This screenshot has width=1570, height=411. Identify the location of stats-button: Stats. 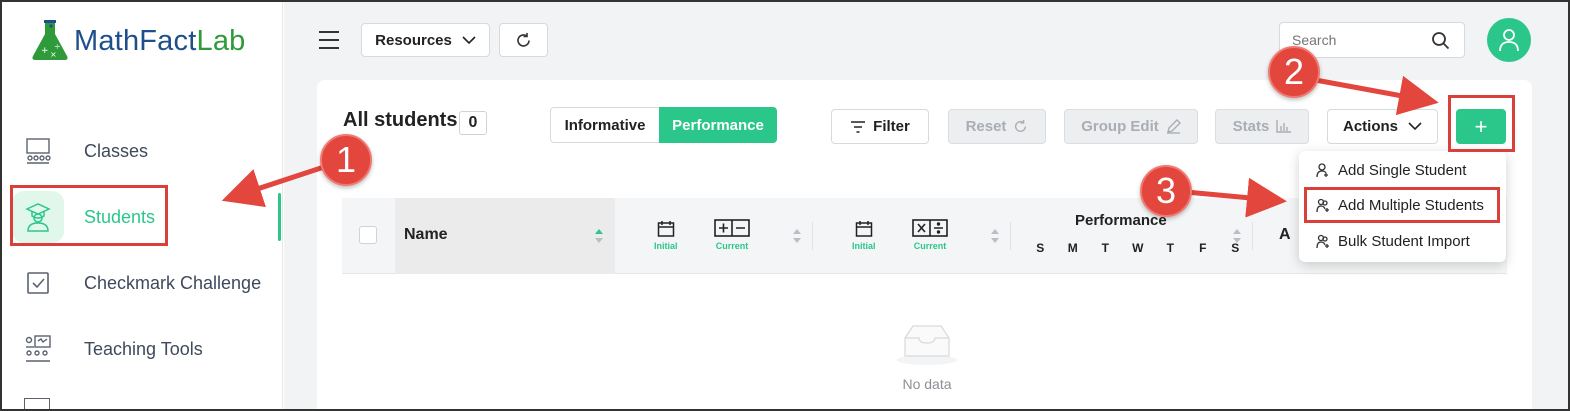
(1262, 126).